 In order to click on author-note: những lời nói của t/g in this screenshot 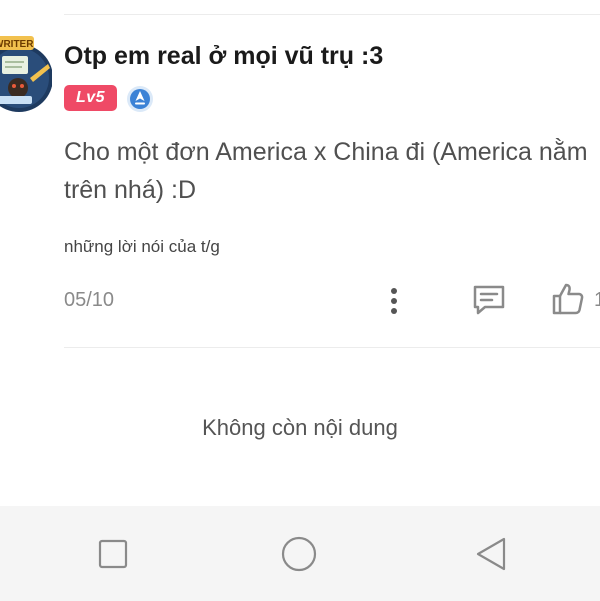, I will do `click(142, 247)`.